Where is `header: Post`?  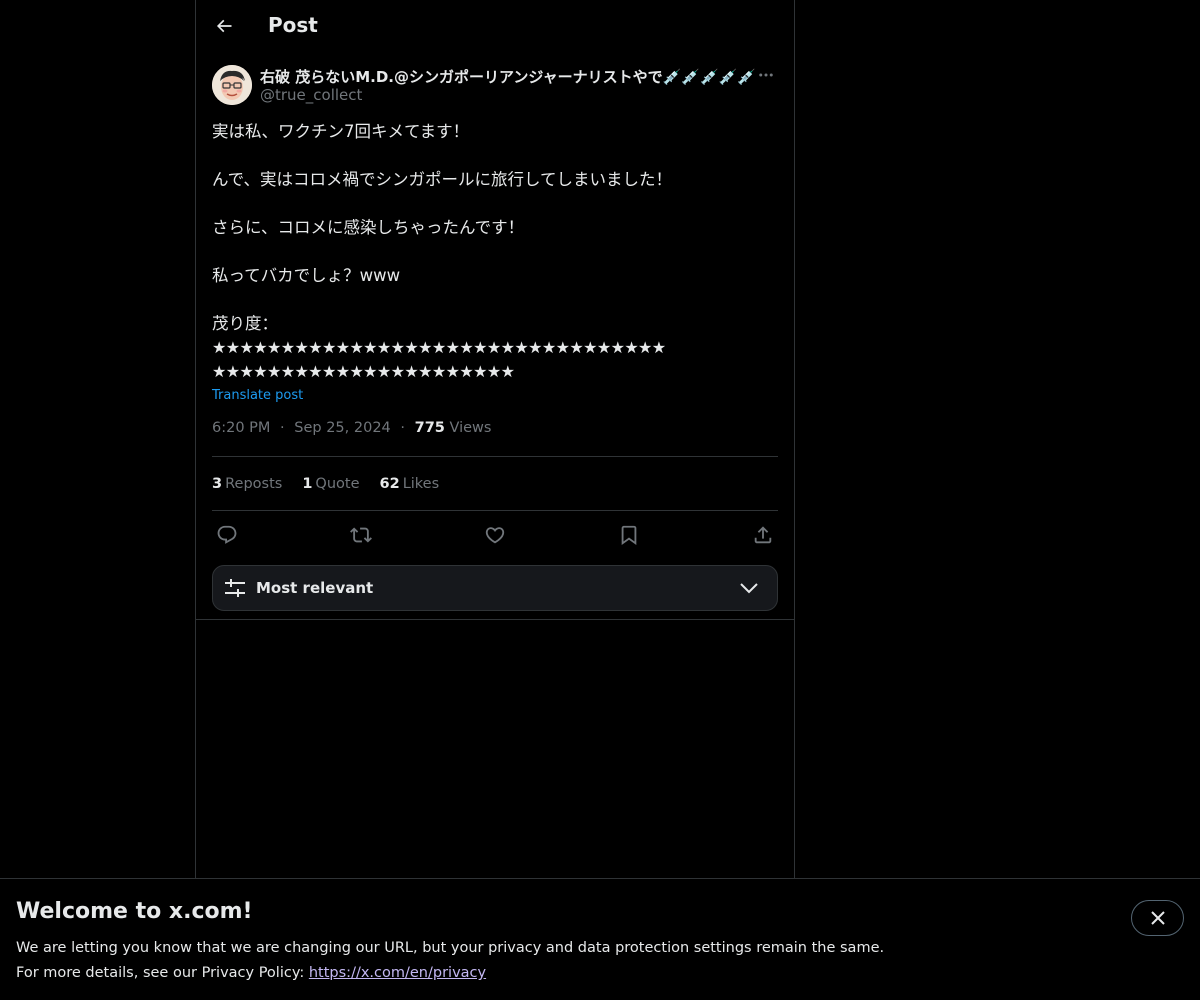 header: Post is located at coordinates (495, 27).